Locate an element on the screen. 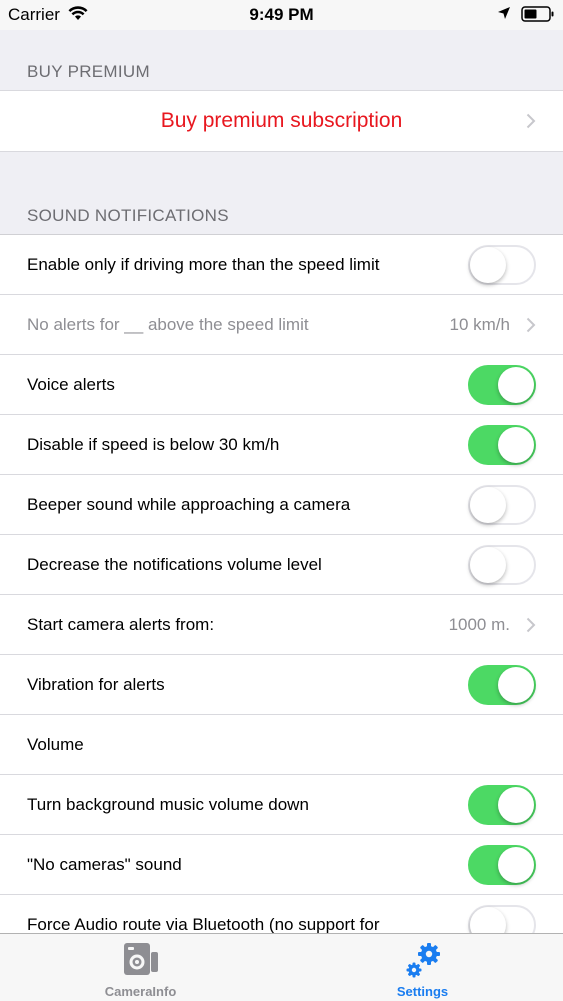 Image resolution: width=563 pixels, height=1001 pixels. premium-section-header: BUY PREMIUM is located at coordinates (281, 60).